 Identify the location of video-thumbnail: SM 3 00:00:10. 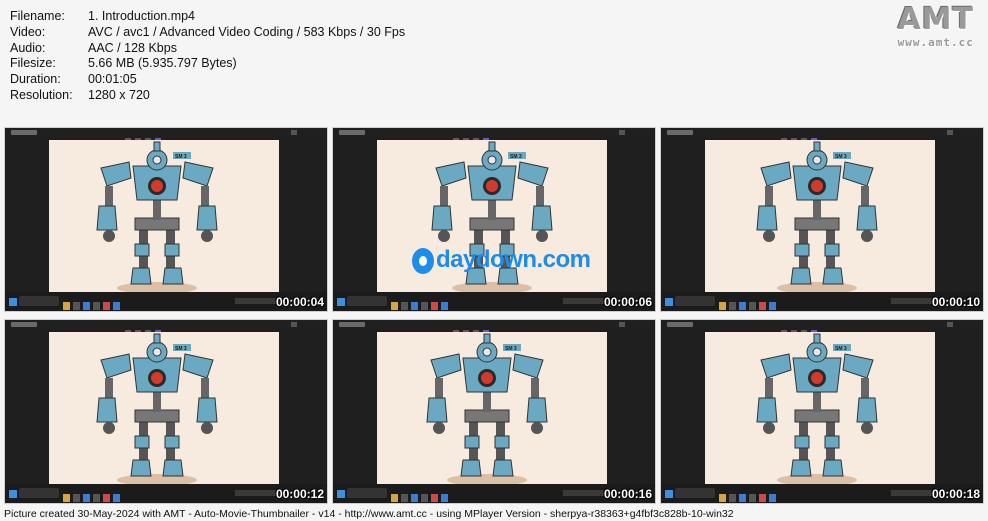
(822, 219).